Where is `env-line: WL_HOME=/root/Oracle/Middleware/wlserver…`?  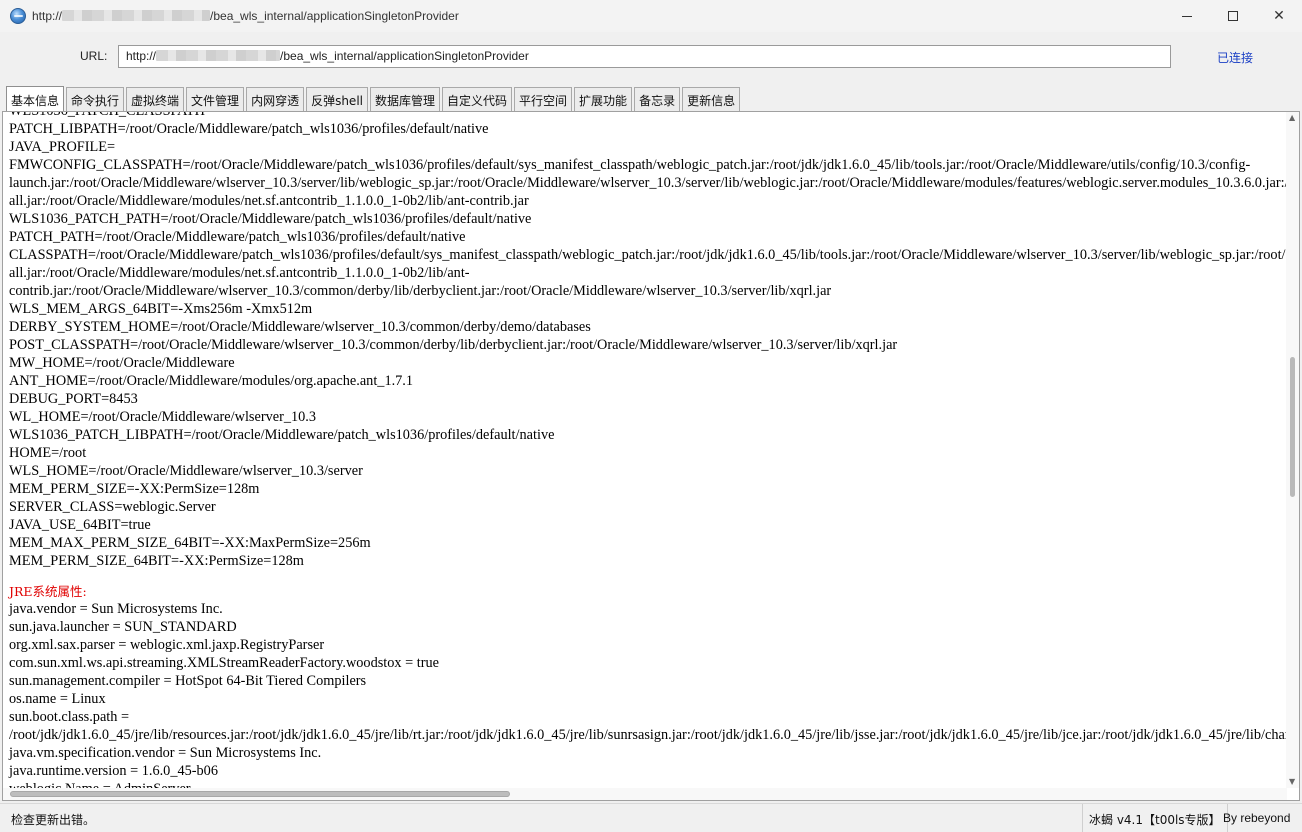 env-line: WL_HOME=/root/Oracle/Middleware/wlserver… is located at coordinates (163, 417).